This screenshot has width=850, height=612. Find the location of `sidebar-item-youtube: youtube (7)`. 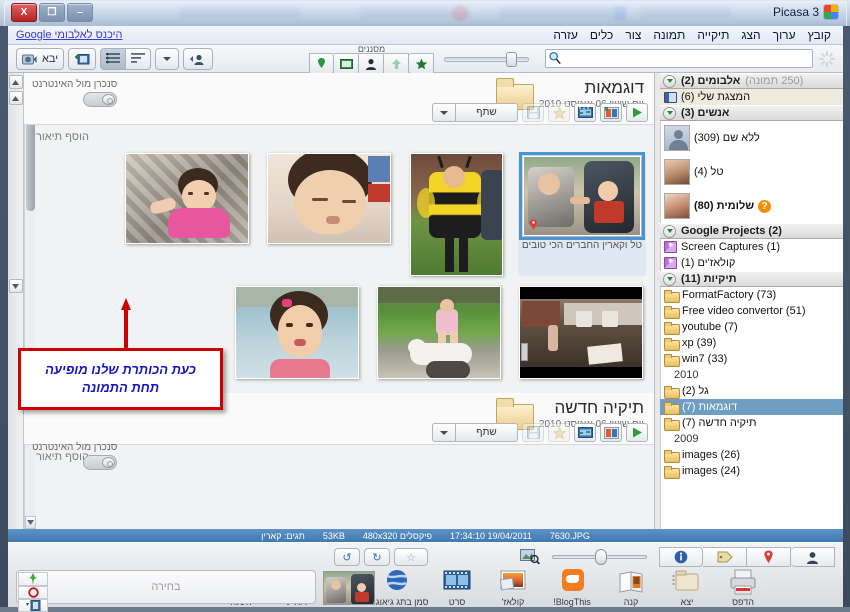

sidebar-item-youtube: youtube (7) is located at coordinates (751, 327).